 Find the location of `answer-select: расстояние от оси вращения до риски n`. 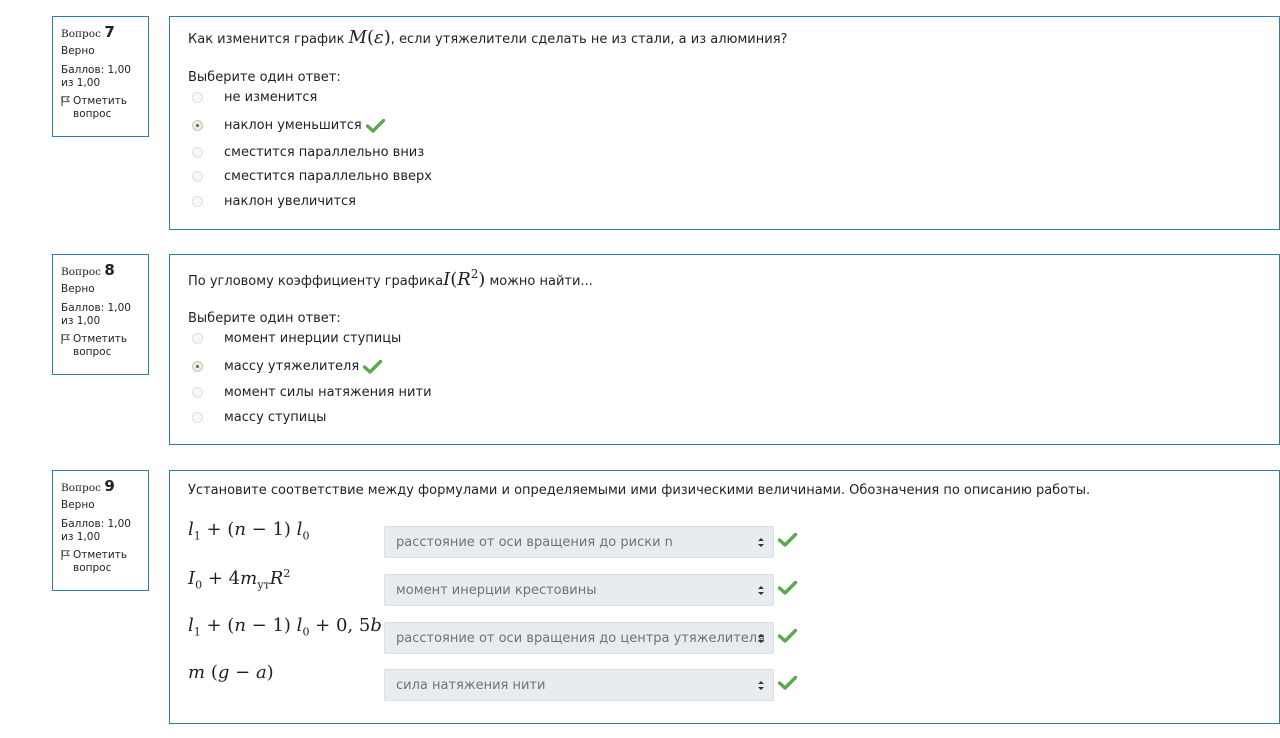

answer-select: расстояние от оси вращения до риски n is located at coordinates (579, 542).